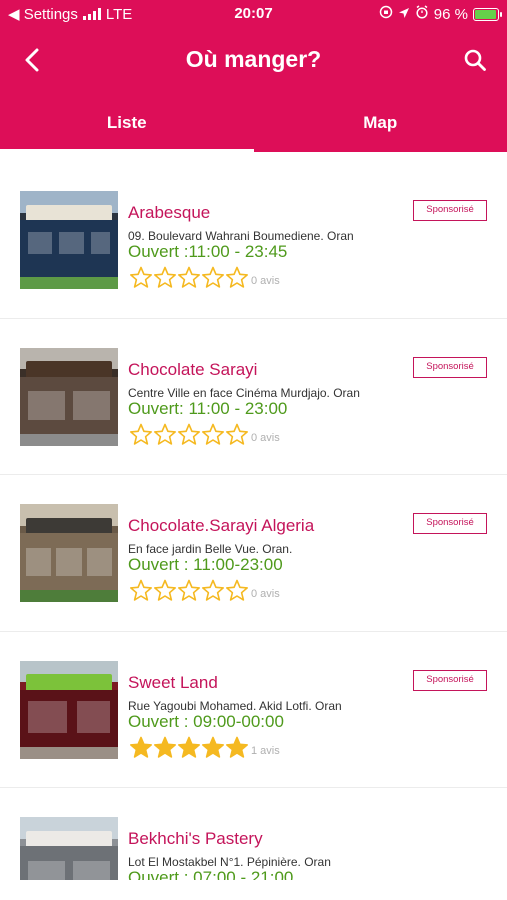 This screenshot has height=900, width=507. Describe the element at coordinates (404, 14) in the screenshot. I see `location-icon` at that location.